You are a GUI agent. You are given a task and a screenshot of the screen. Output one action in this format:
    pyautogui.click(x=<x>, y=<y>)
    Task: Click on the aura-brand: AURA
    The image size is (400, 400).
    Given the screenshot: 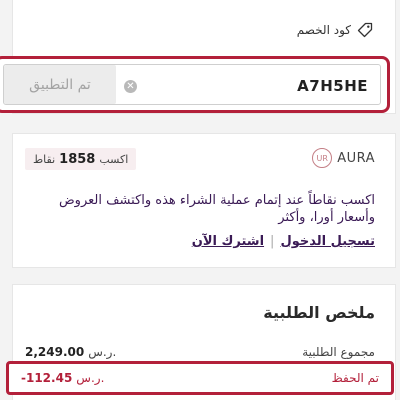 What is the action you would take?
    pyautogui.click(x=356, y=158)
    